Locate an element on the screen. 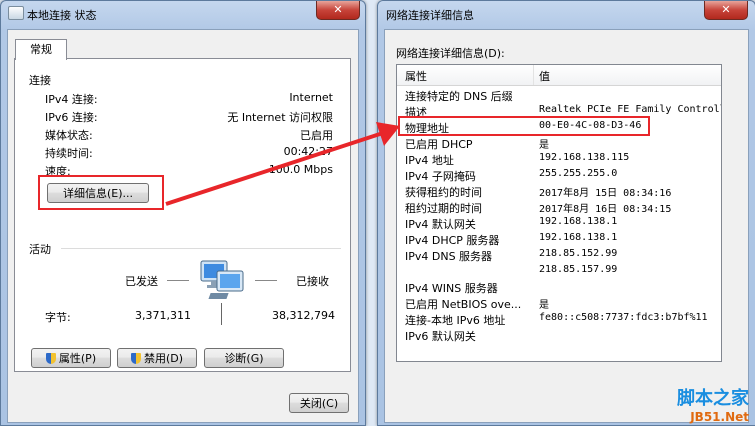 Image resolution: width=755 pixels, height=426 pixels. list-item: IPv6 默认网关 is located at coordinates (559, 335).